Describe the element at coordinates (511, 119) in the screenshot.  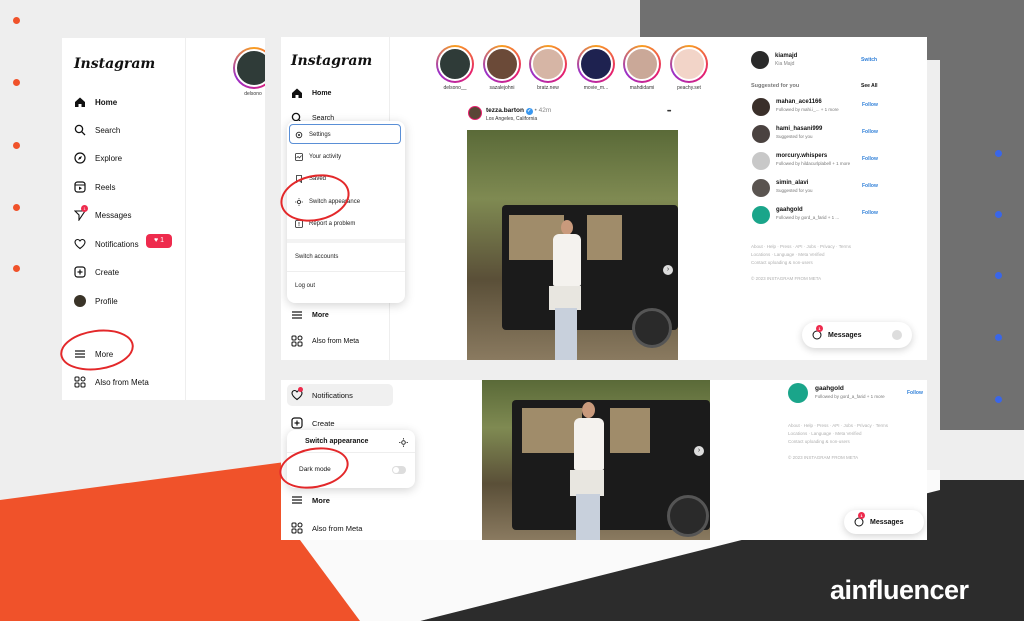
I see `post-location: Los Angeles, California` at that location.